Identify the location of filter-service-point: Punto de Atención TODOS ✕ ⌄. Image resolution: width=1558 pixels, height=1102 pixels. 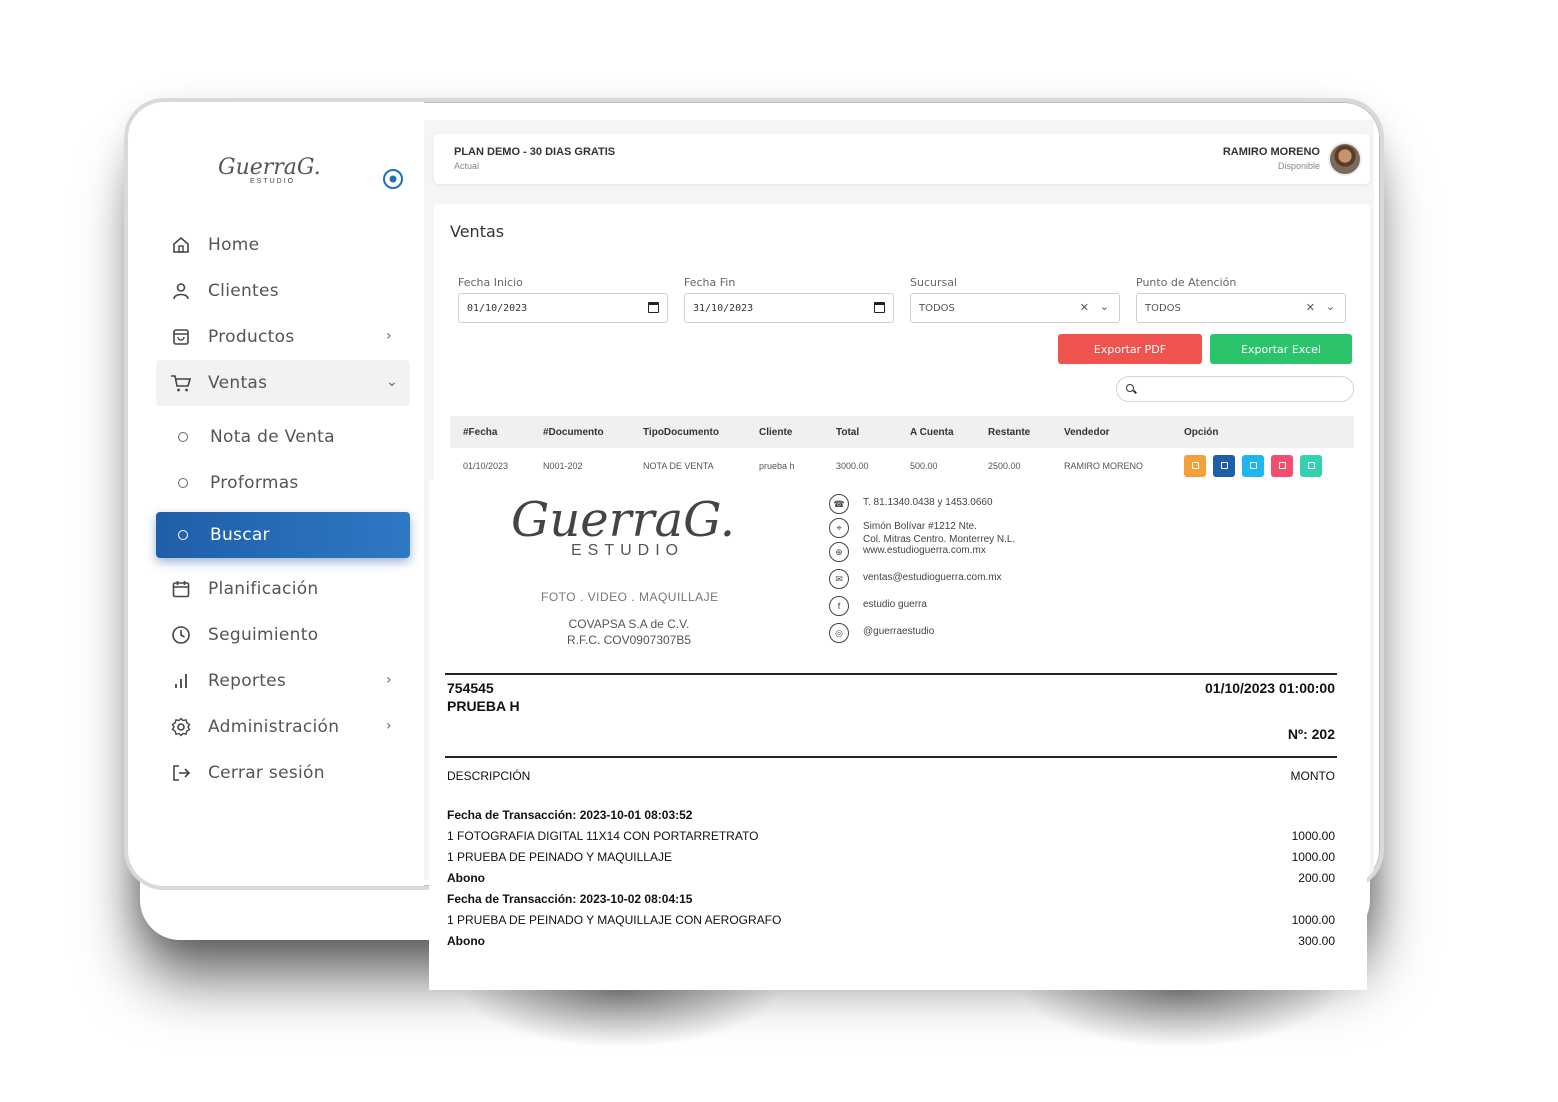
(1241, 299).